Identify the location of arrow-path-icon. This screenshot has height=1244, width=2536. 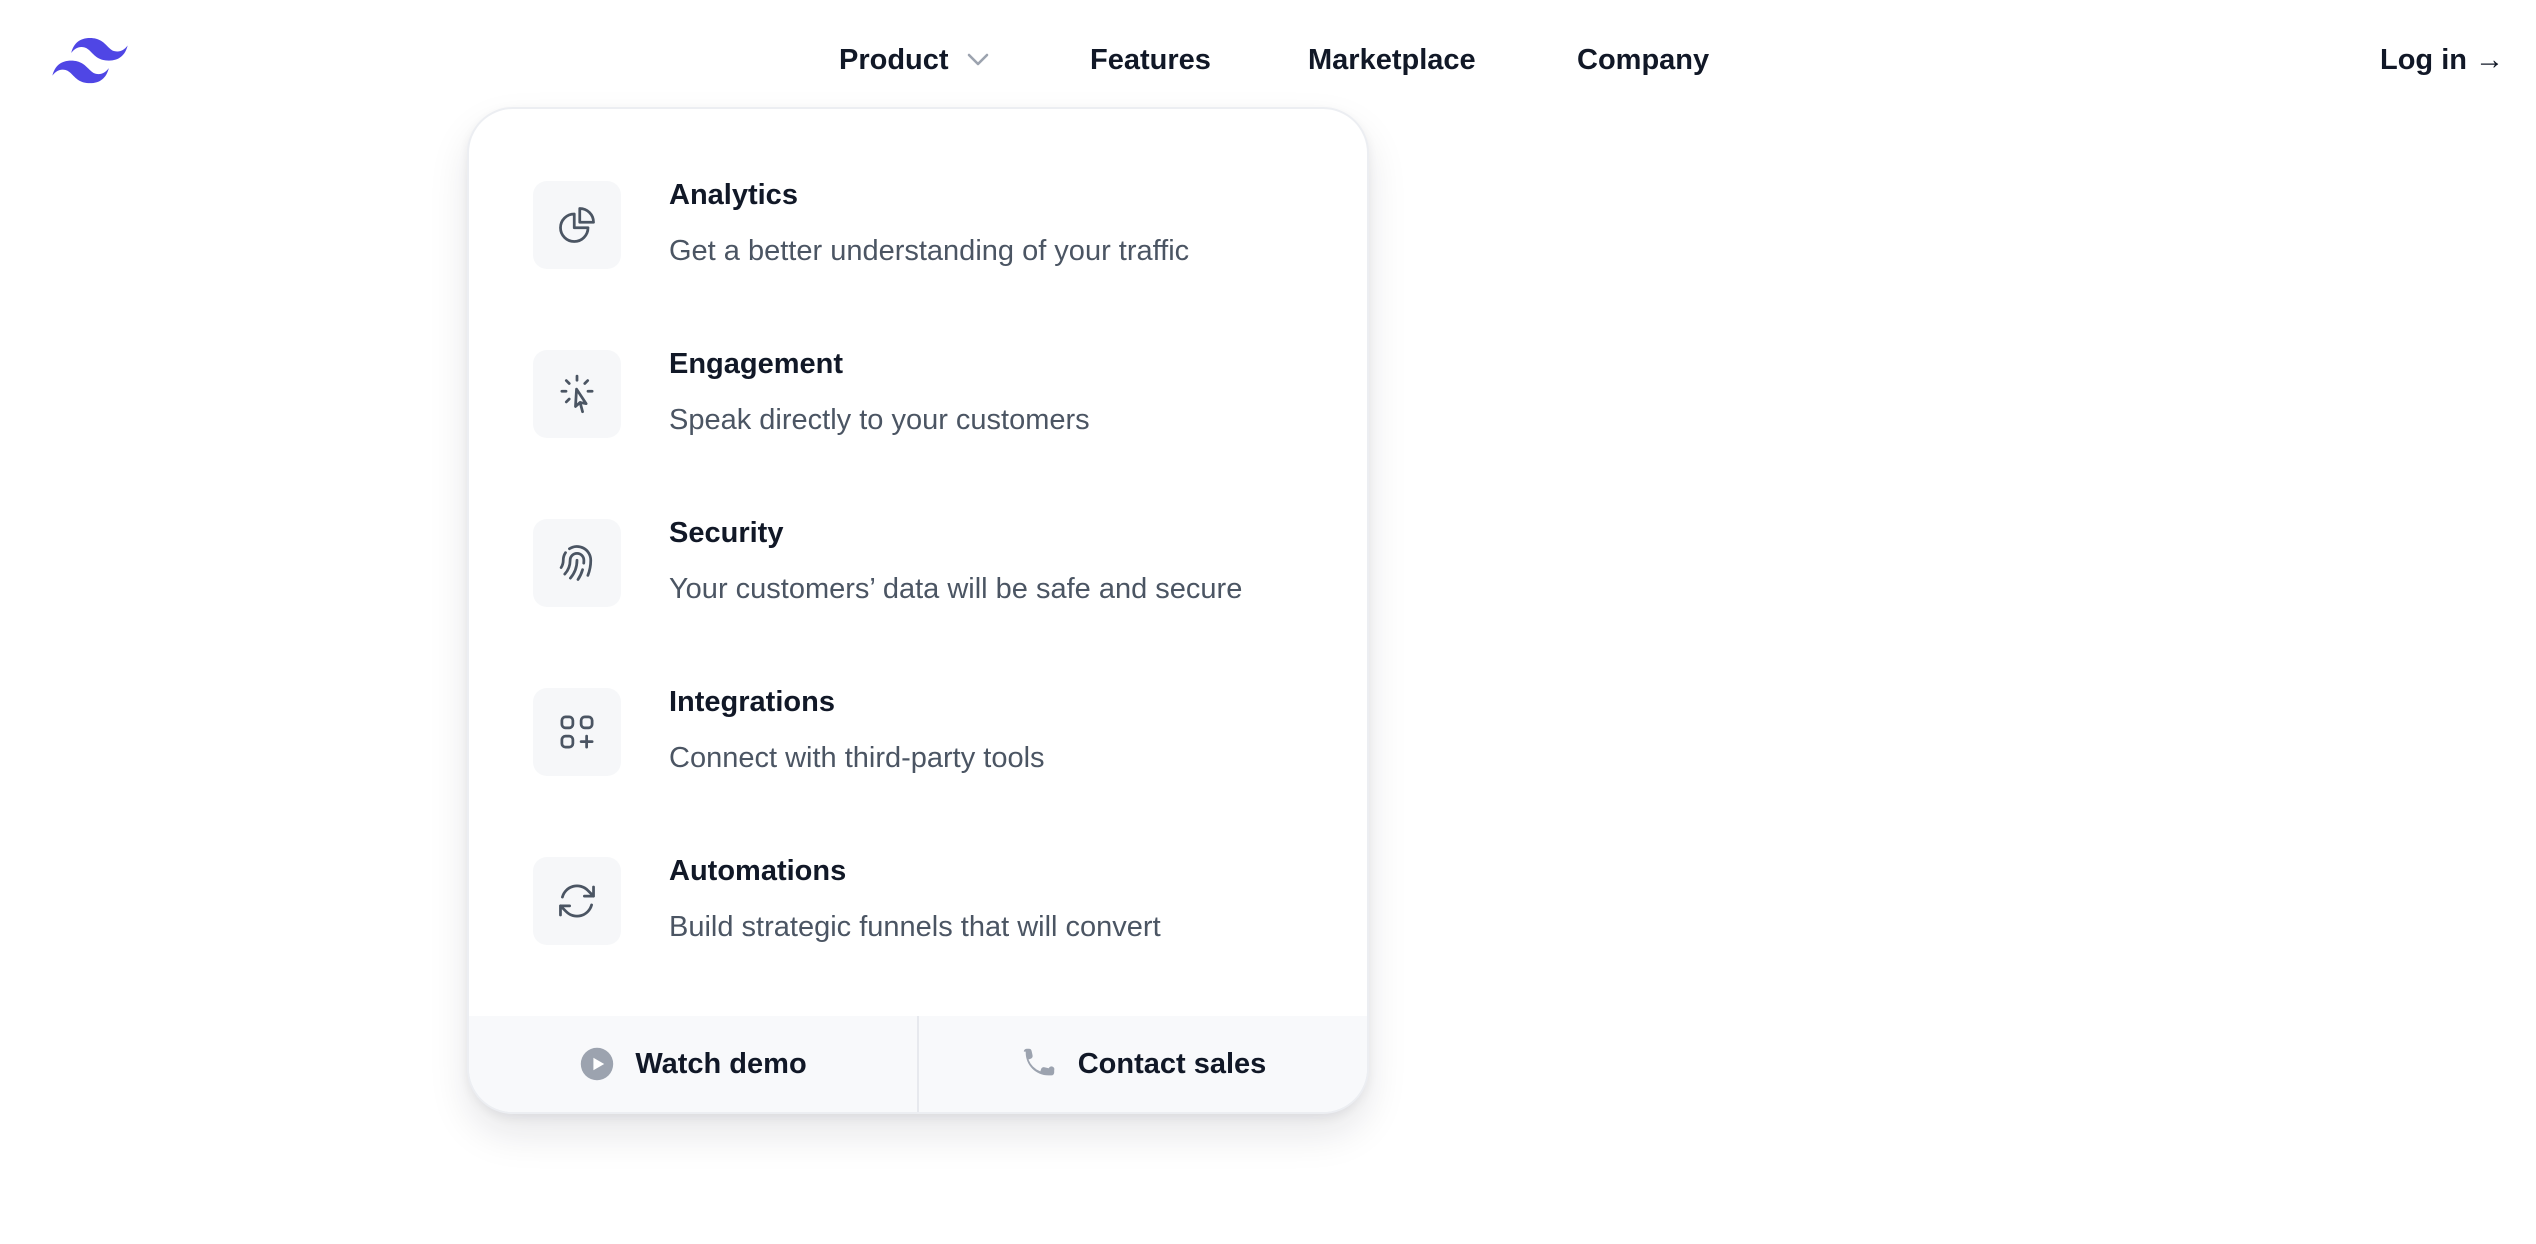
(577, 901).